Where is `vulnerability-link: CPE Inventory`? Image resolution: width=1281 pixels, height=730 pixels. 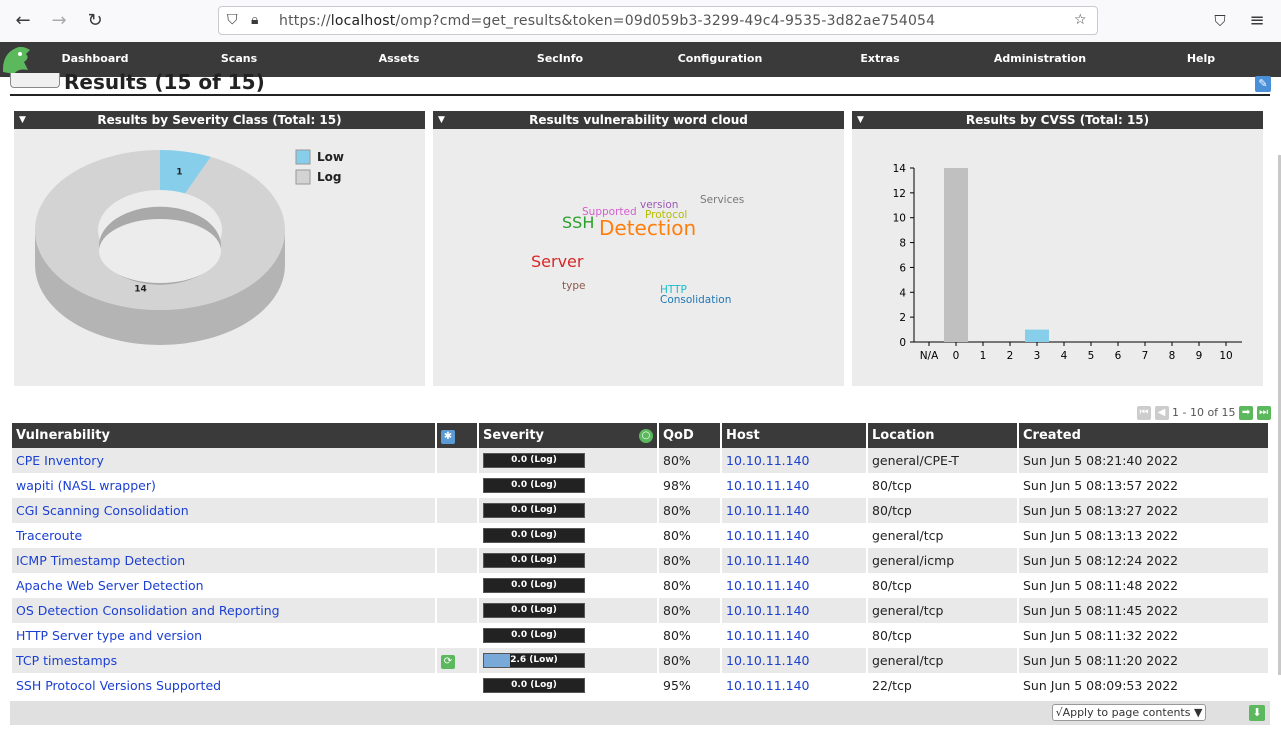 vulnerability-link: CPE Inventory is located at coordinates (60, 460).